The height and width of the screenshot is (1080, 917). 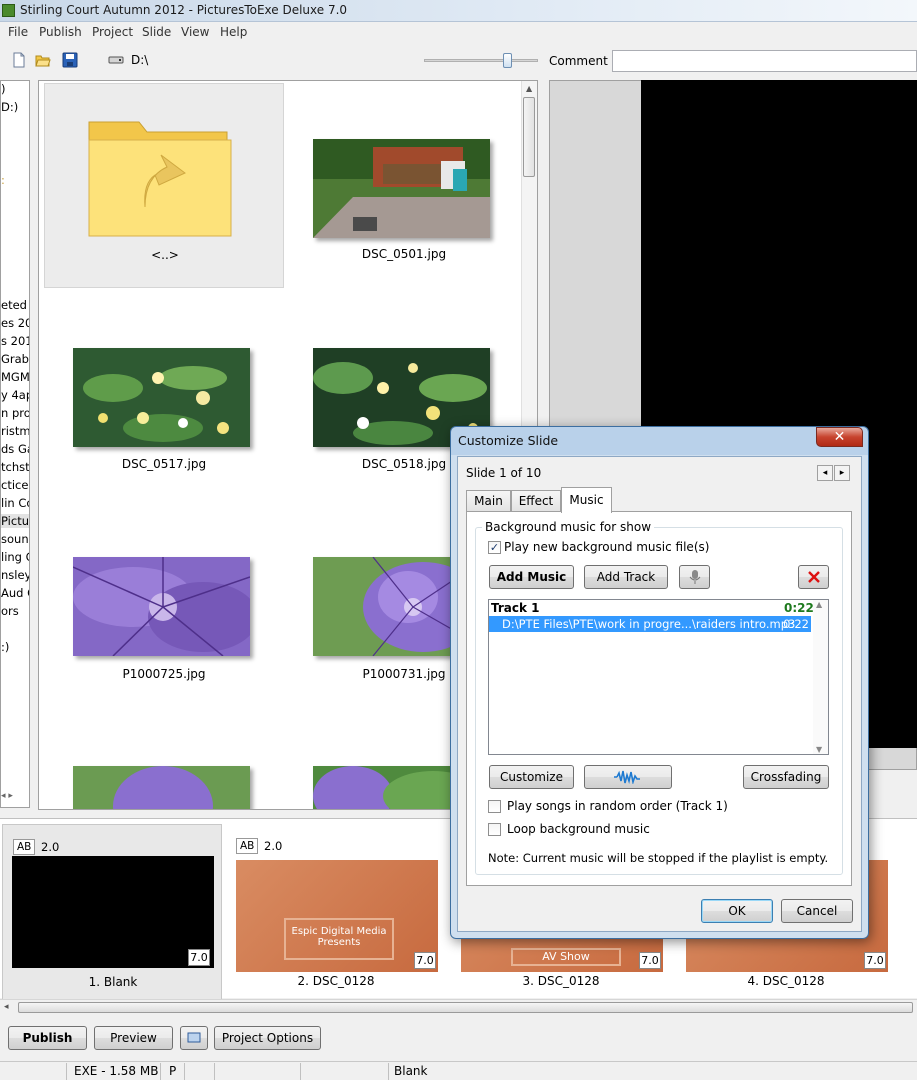 I want to click on file-pane-scroll-thumb, so click(x=529, y=137).